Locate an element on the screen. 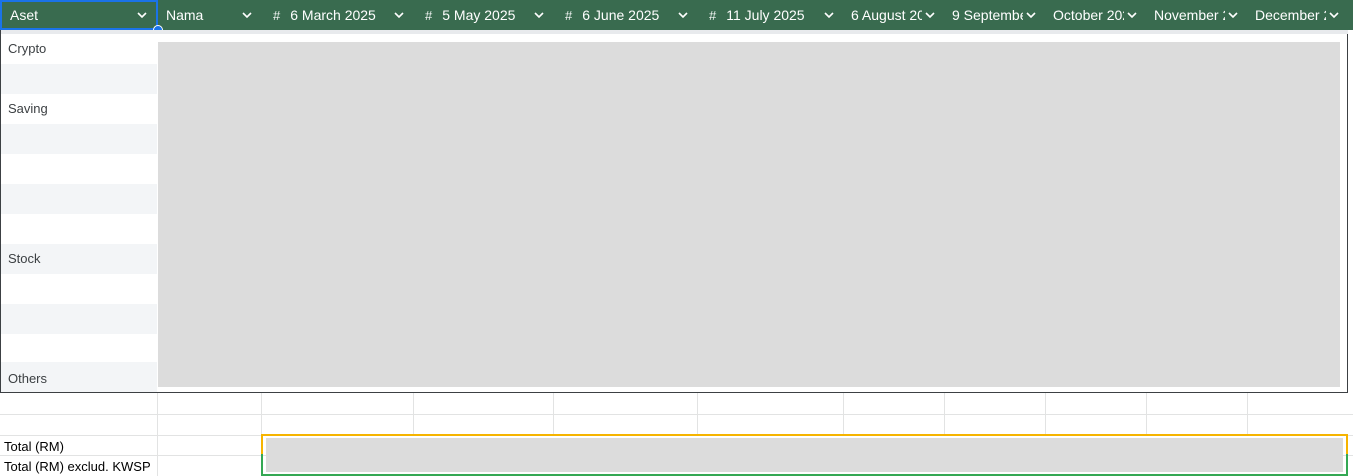 This screenshot has height=476, width=1353. total-range-border is located at coordinates (804, 445).